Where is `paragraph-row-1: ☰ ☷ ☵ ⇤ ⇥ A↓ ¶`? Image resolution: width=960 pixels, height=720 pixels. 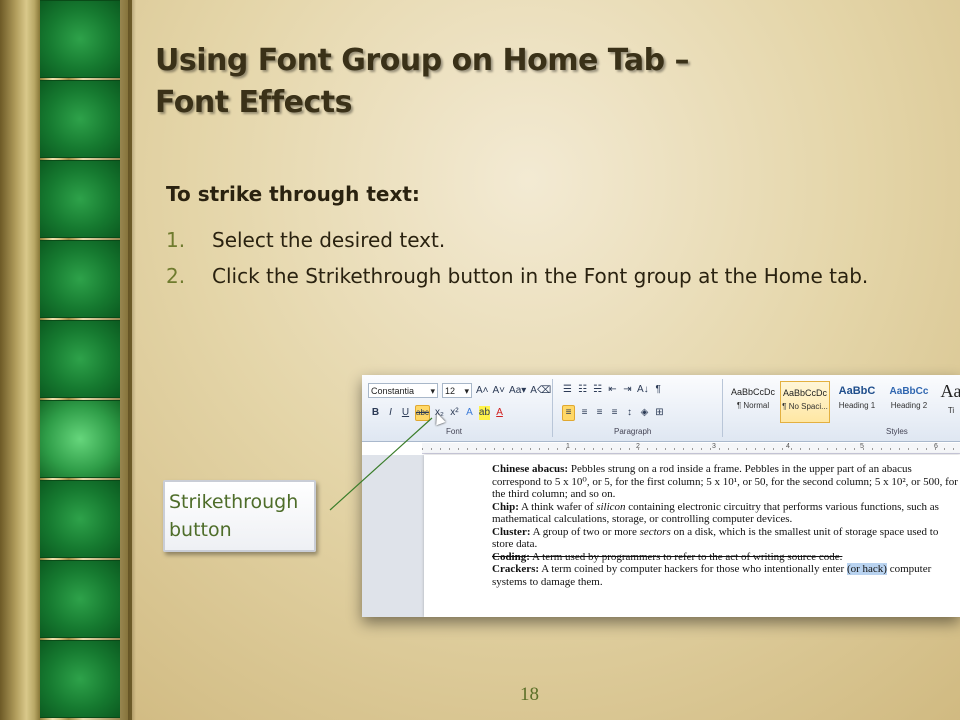 paragraph-row-1: ☰ ☷ ☵ ⇤ ⇥ A↓ ¶ is located at coordinates (613, 390).